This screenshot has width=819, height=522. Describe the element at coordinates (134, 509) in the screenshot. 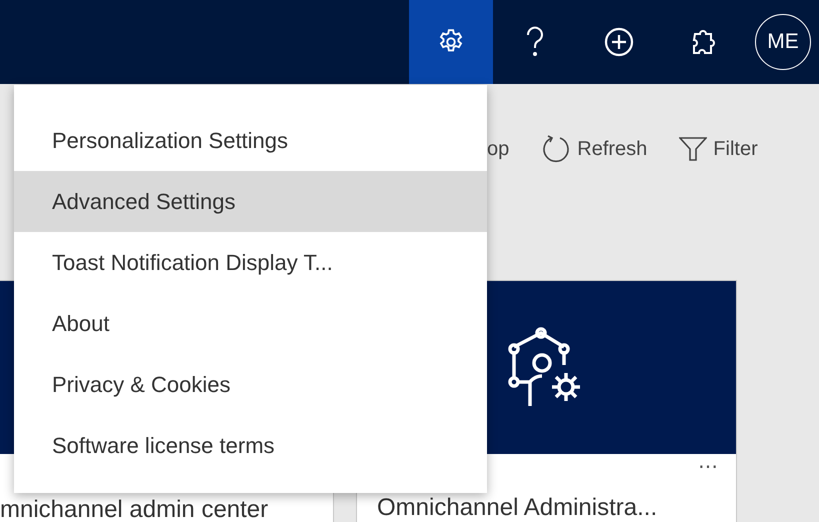

I see `card-title: mnichannel admin center` at that location.